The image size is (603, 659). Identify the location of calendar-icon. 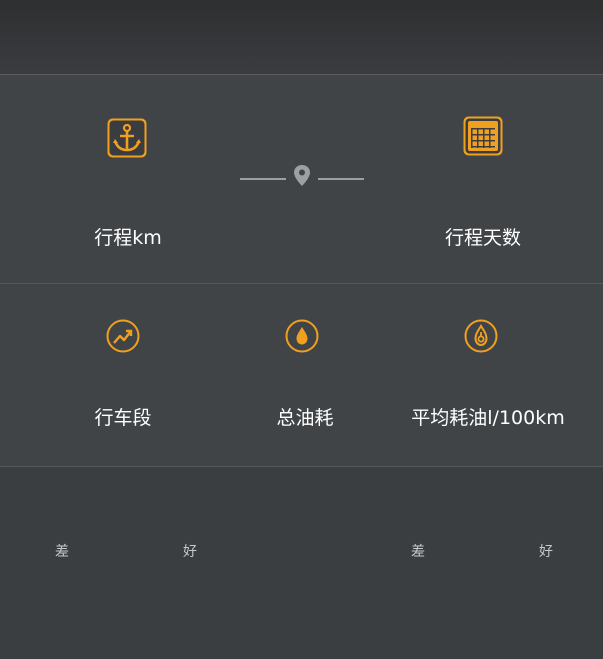
(483, 136).